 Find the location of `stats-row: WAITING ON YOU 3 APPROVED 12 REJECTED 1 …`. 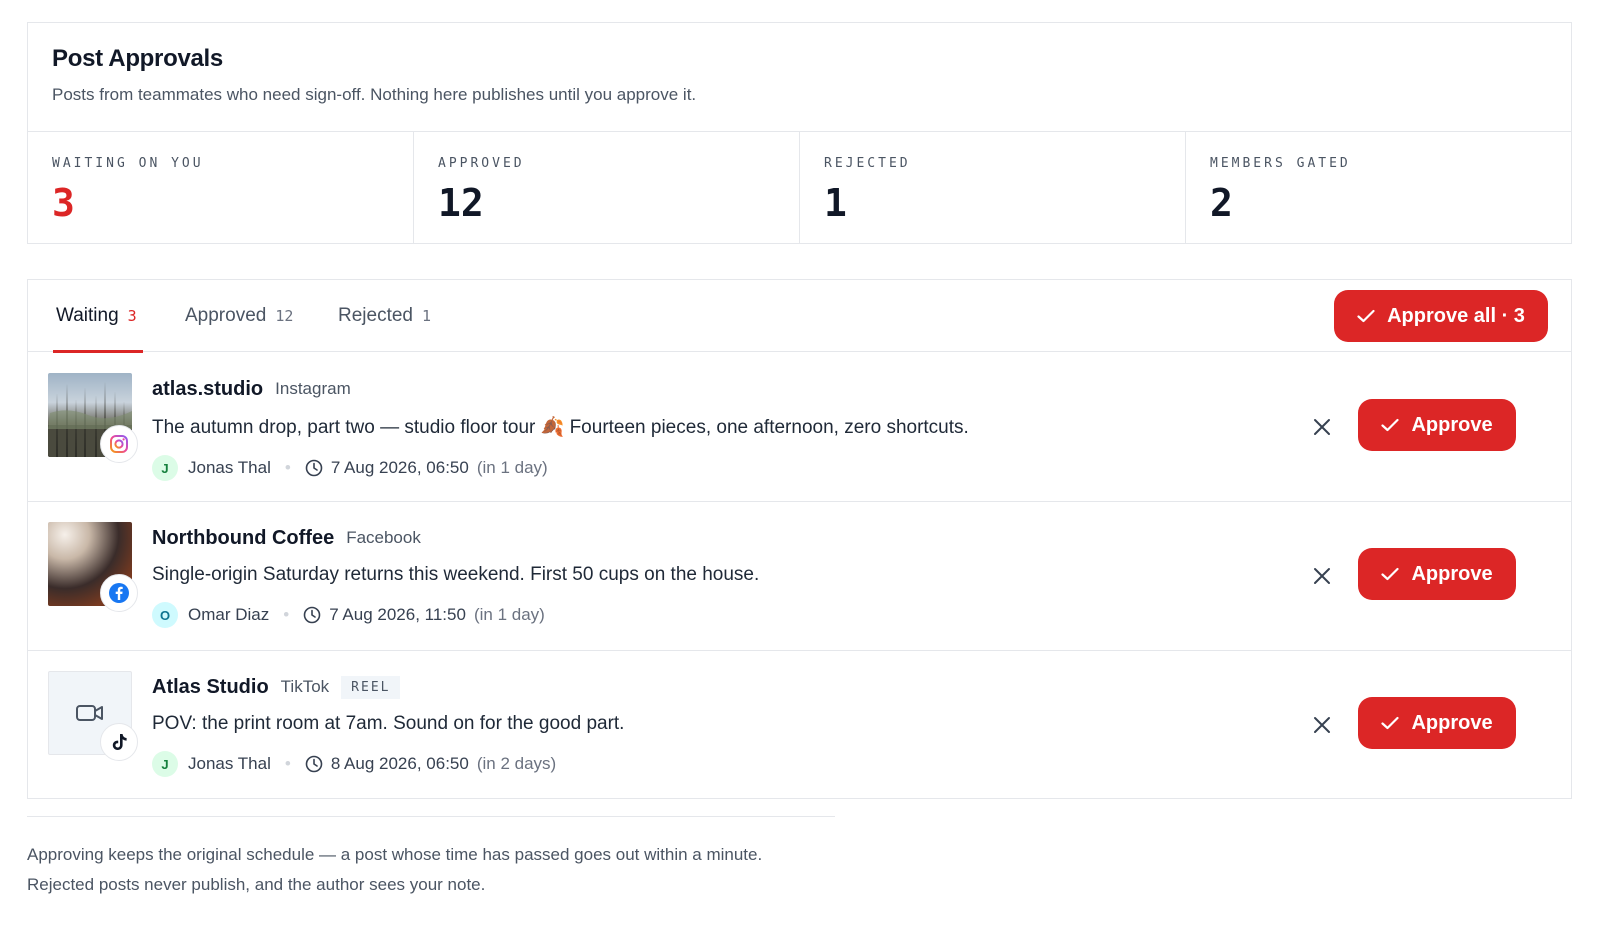

stats-row: WAITING ON YOU 3 APPROVED 12 REJECTED 1 … is located at coordinates (799, 187).